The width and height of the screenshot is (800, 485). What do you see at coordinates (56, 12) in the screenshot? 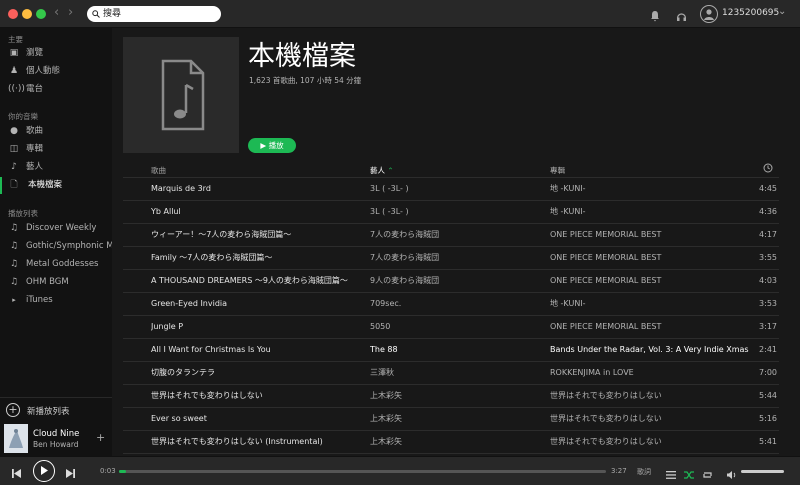
I see `back-arrow-icon: ‹` at bounding box center [56, 12].